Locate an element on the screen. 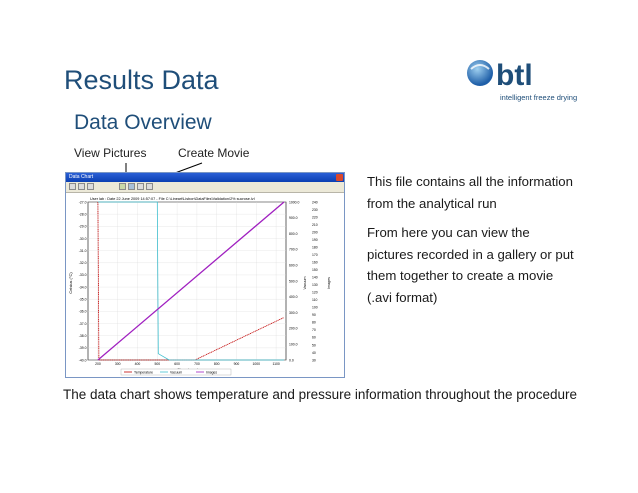 The width and height of the screenshot is (638, 493). images-tick-label: 100 is located at coordinates (315, 308).